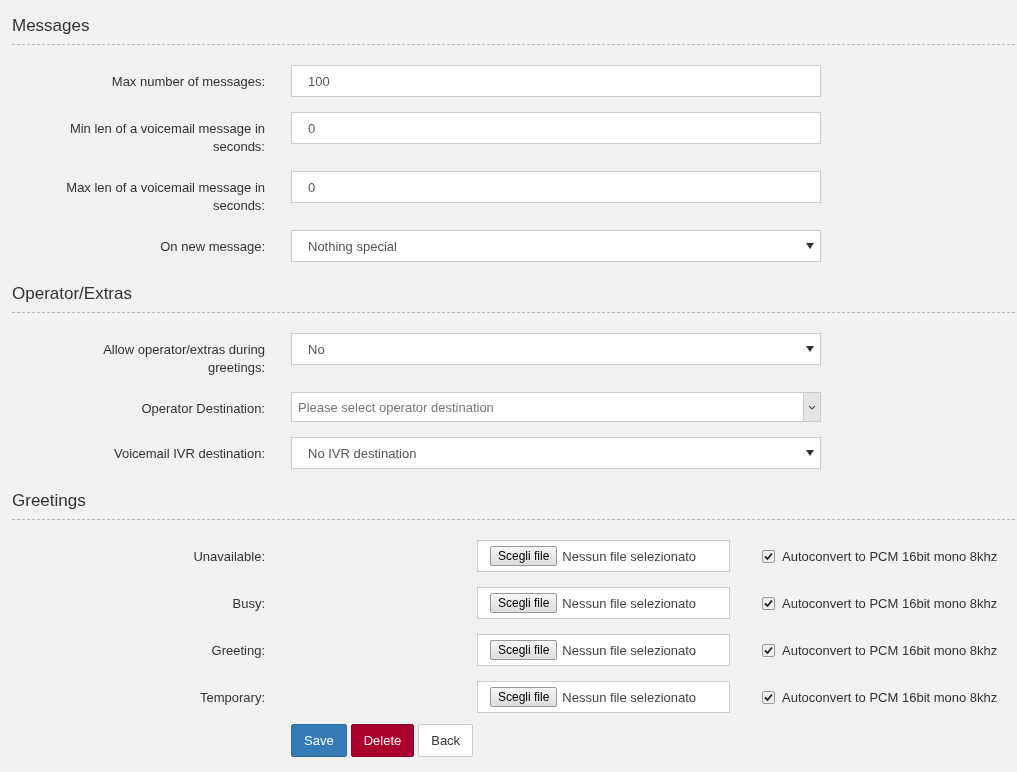 The height and width of the screenshot is (772, 1017). Describe the element at coordinates (382, 740) in the screenshot. I see `delete-button: Delete` at that location.